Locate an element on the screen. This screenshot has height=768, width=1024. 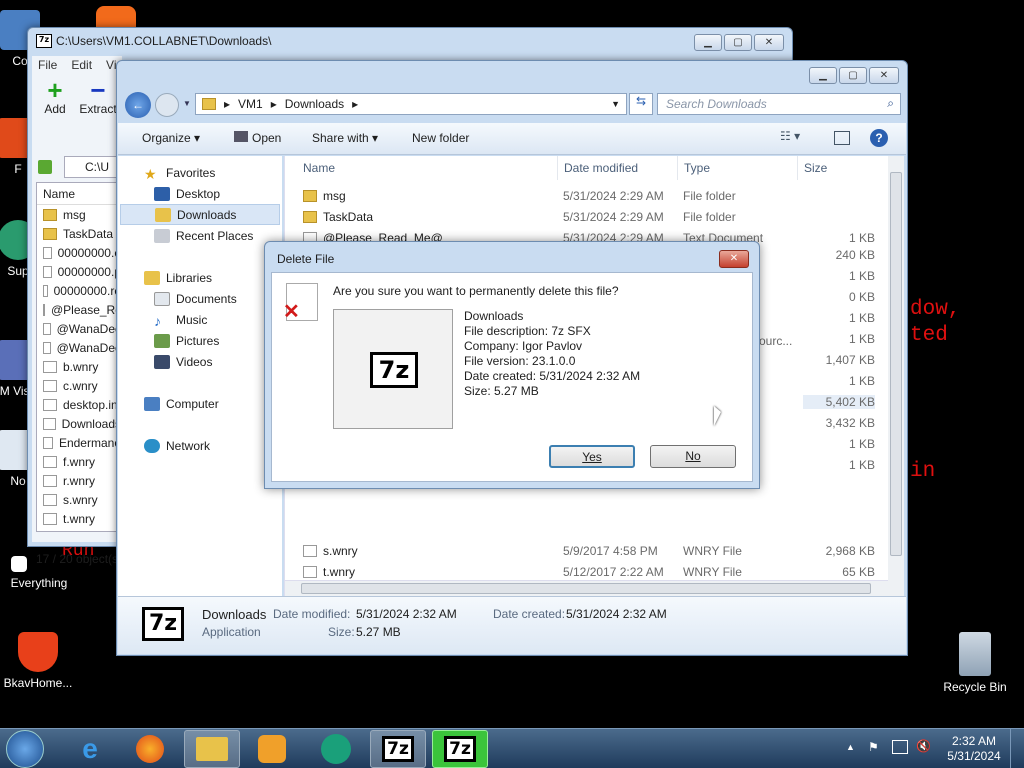
no-button: No is located at coordinates (693, 456).